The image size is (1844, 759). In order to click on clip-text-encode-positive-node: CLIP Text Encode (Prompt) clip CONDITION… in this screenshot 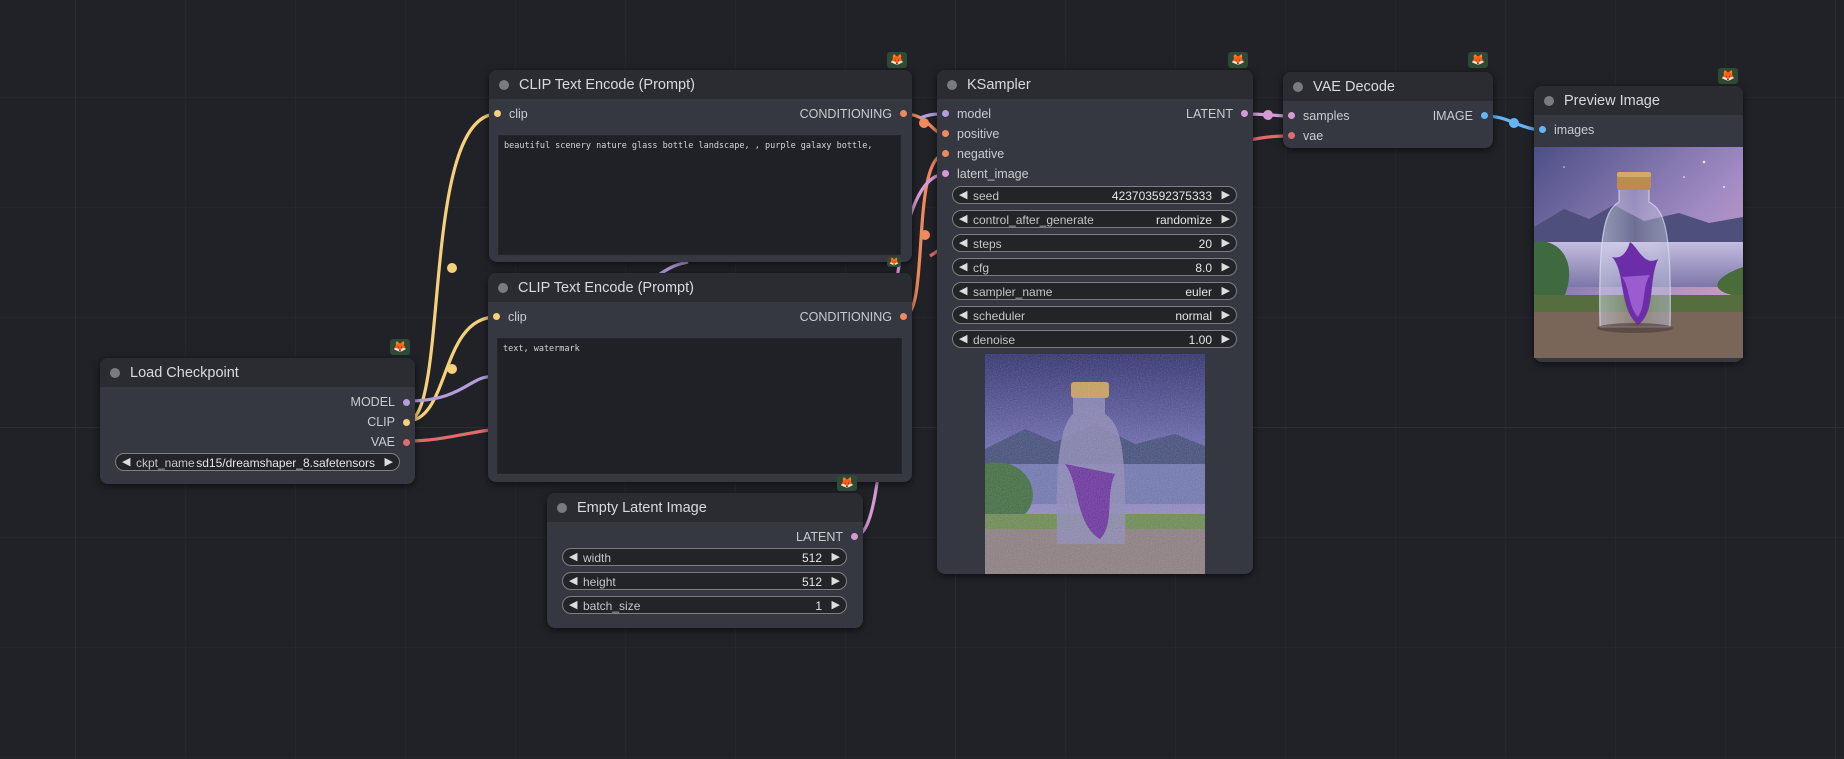, I will do `click(700, 166)`.